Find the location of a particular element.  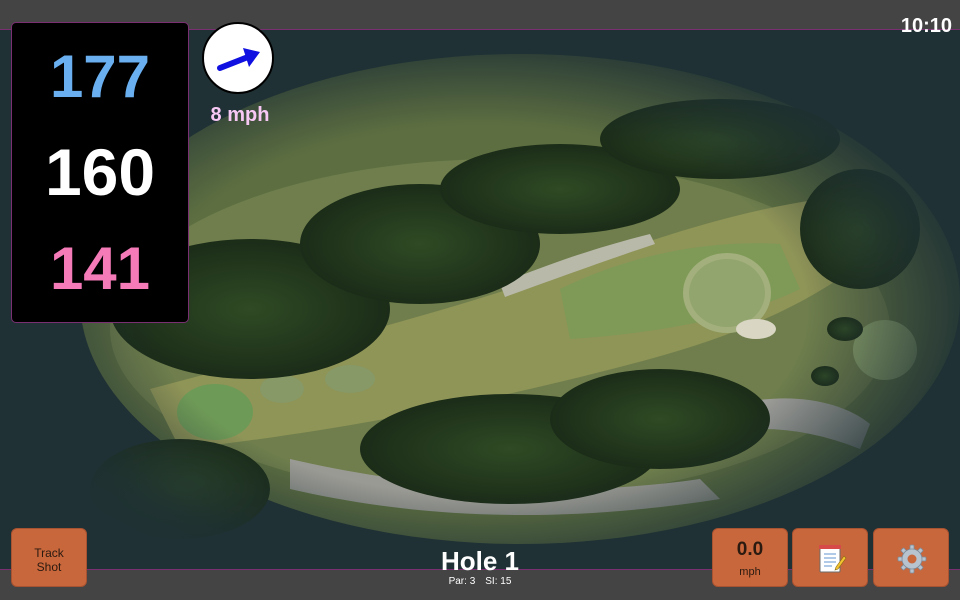

wind-speed: 8 mph is located at coordinates (240, 115).